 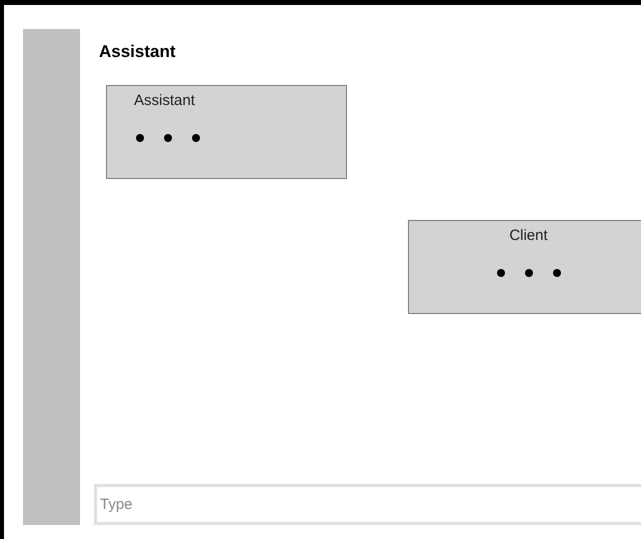 I want to click on chat-title: Assistant, so click(x=137, y=52).